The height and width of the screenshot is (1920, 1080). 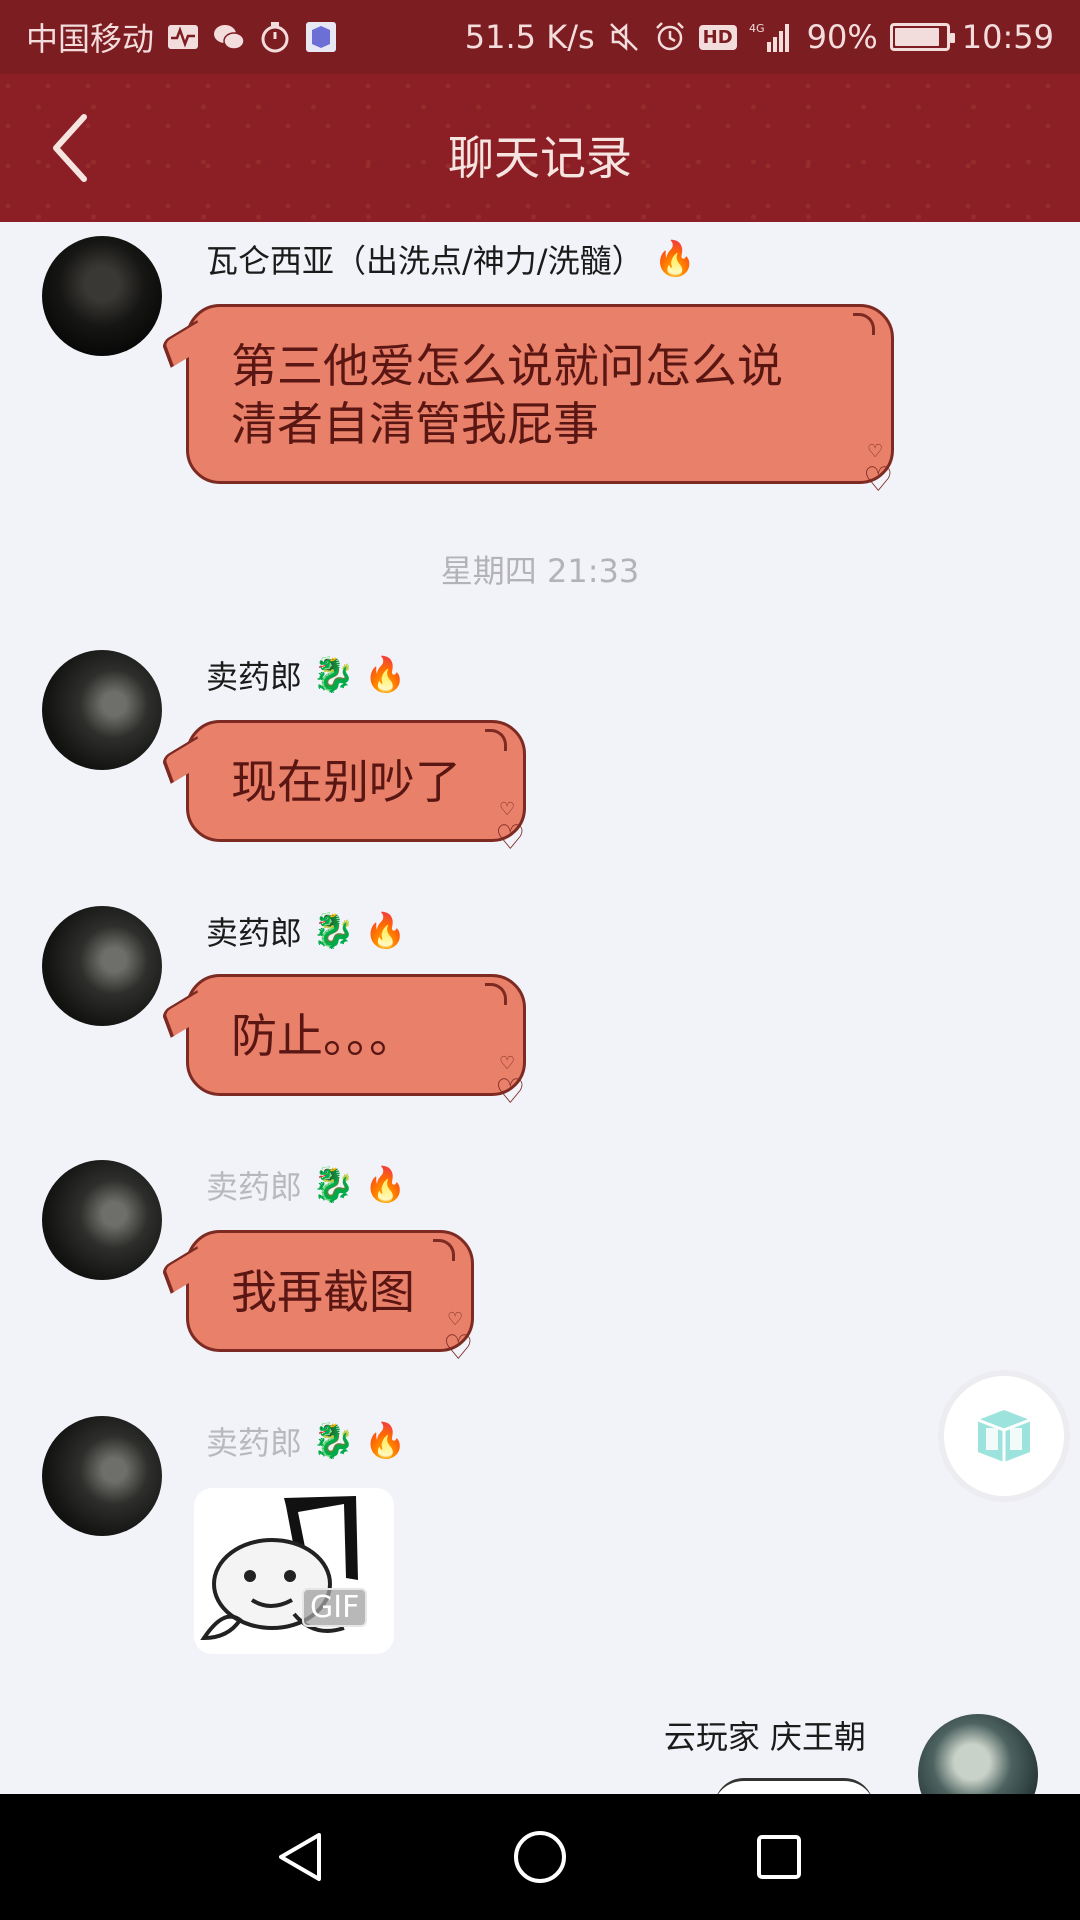 I want to click on status-bar-right: 51.5 K/s HD 4G 90% 10:59, so click(x=759, y=37).